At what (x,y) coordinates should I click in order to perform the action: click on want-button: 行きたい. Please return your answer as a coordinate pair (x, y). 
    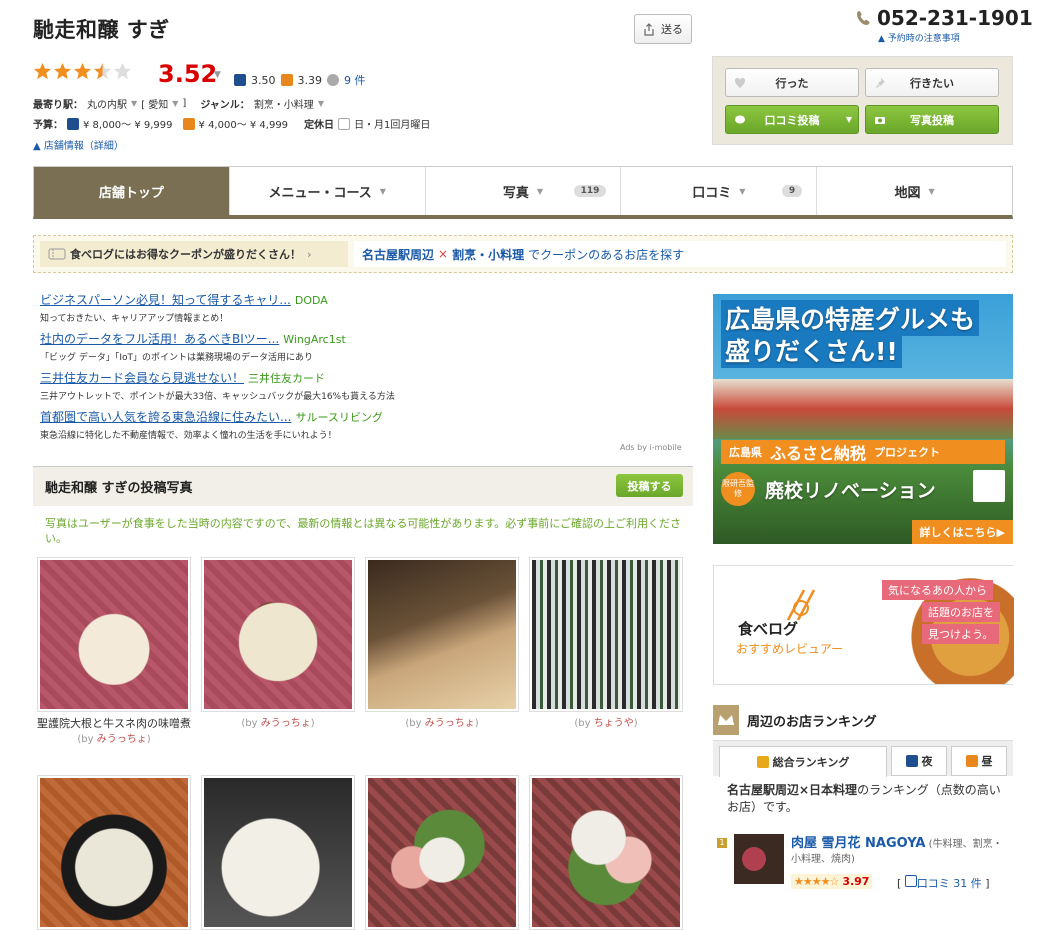
    Looking at the image, I should click on (932, 82).